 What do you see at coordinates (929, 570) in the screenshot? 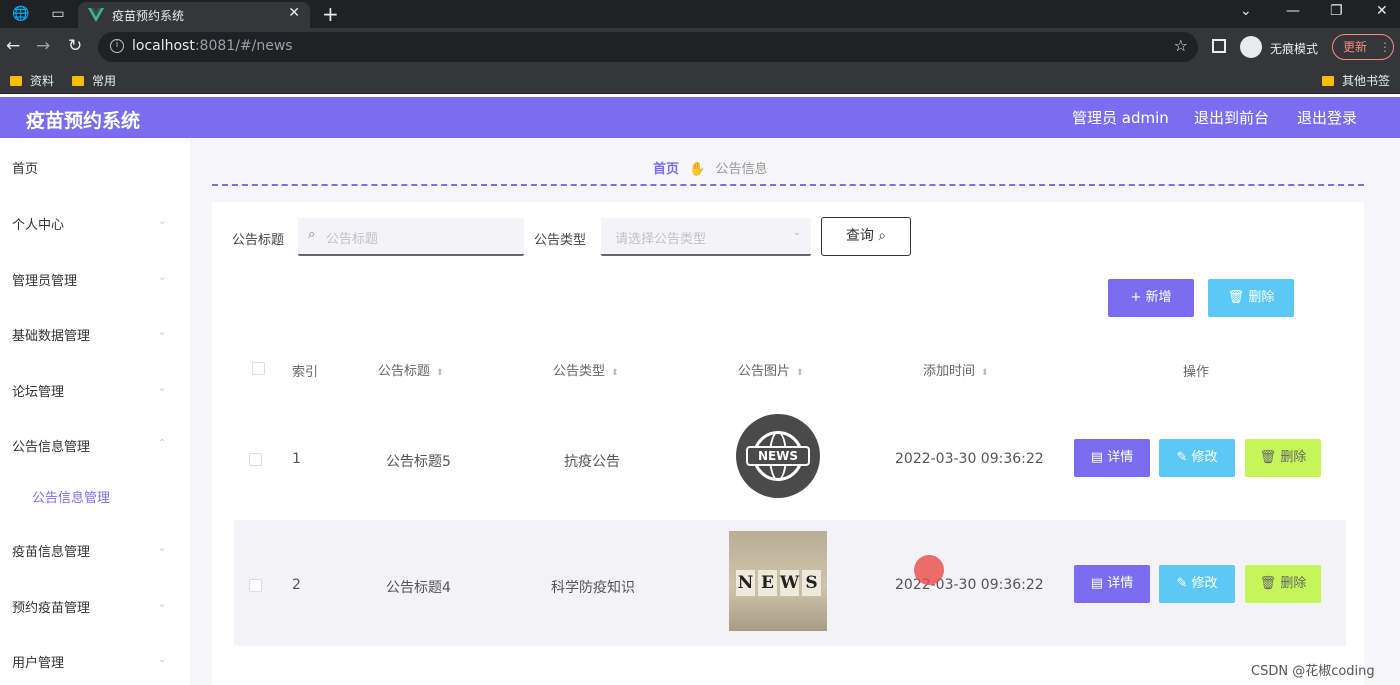
I see `cursor-highlight` at bounding box center [929, 570].